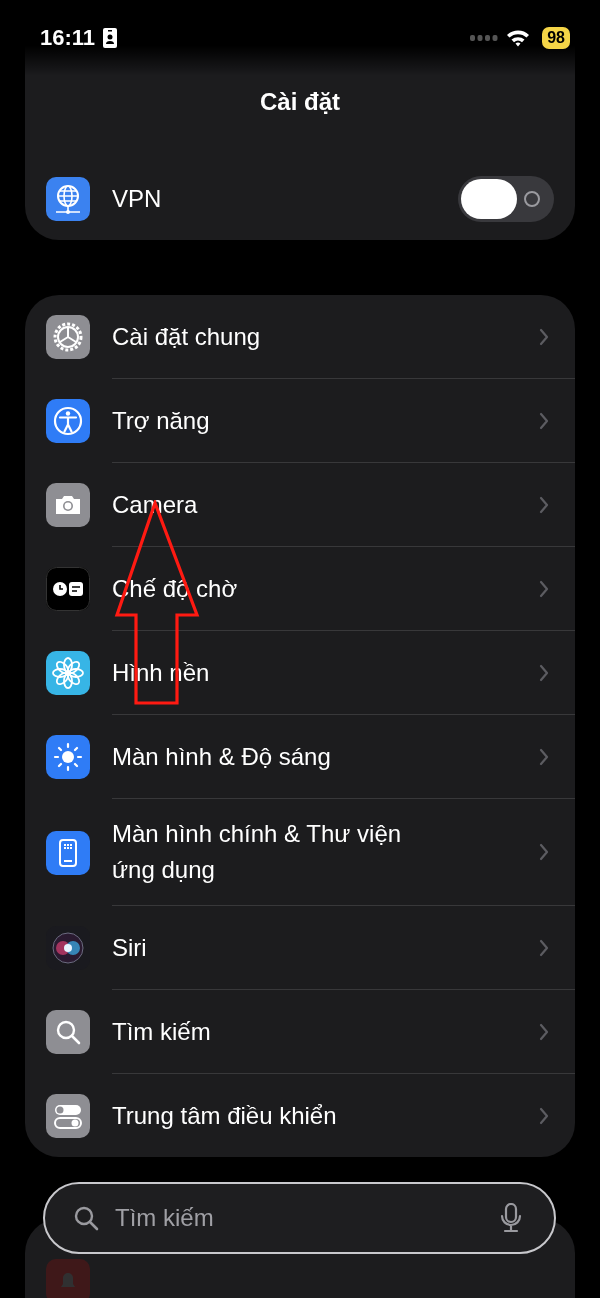 This screenshot has width=600, height=1298. What do you see at coordinates (68, 852) in the screenshot?
I see `phone-icon` at bounding box center [68, 852].